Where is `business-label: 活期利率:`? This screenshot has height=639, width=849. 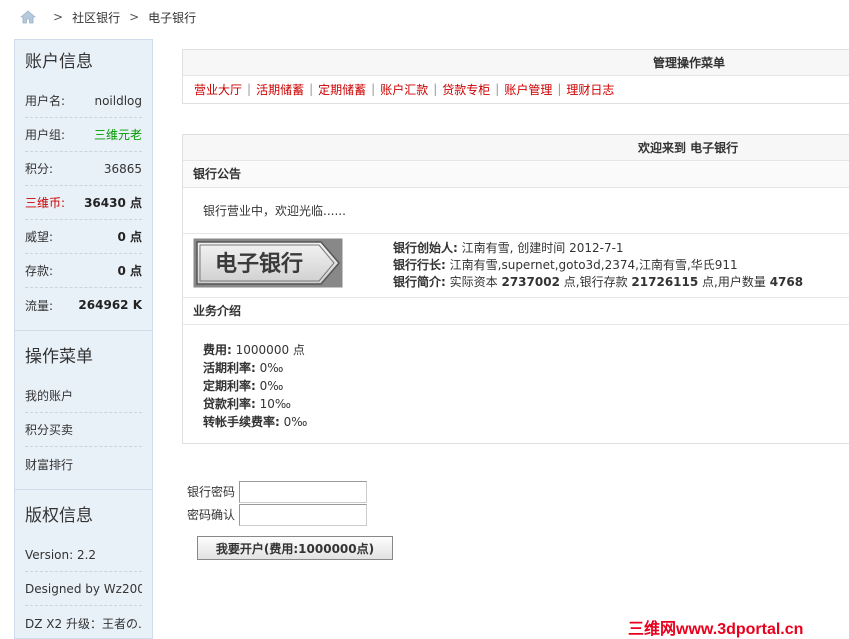 business-label: 活期利率: is located at coordinates (229, 368).